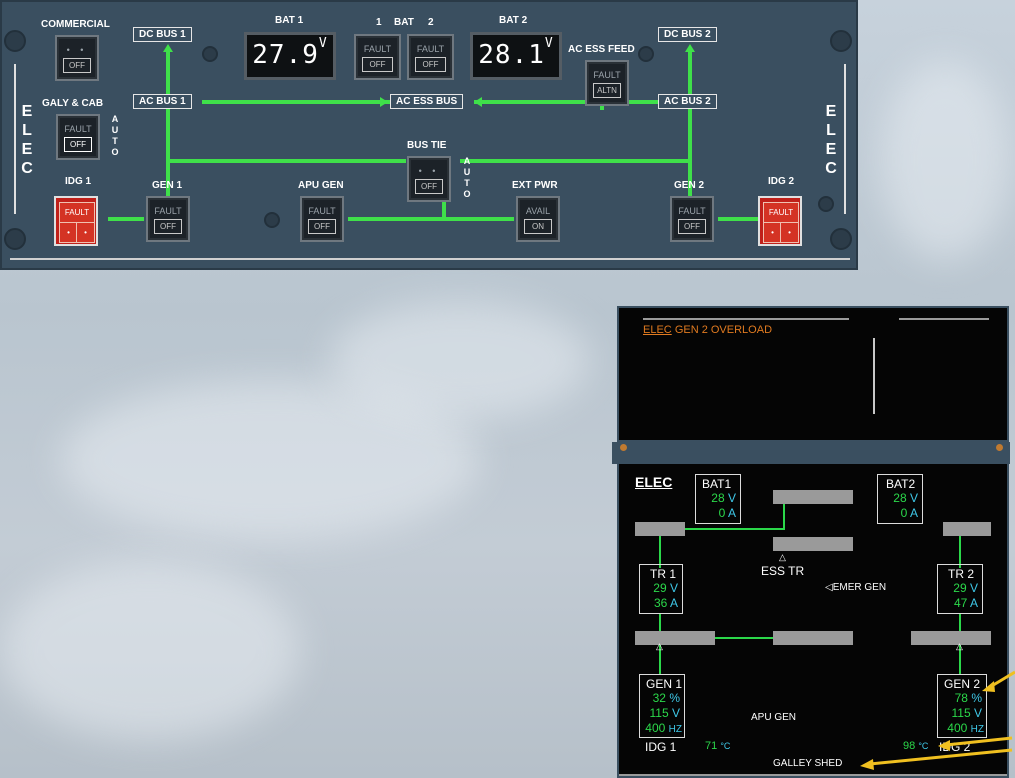  Describe the element at coordinates (937, 720) in the screenshot. I see `annotation-arrows` at that location.